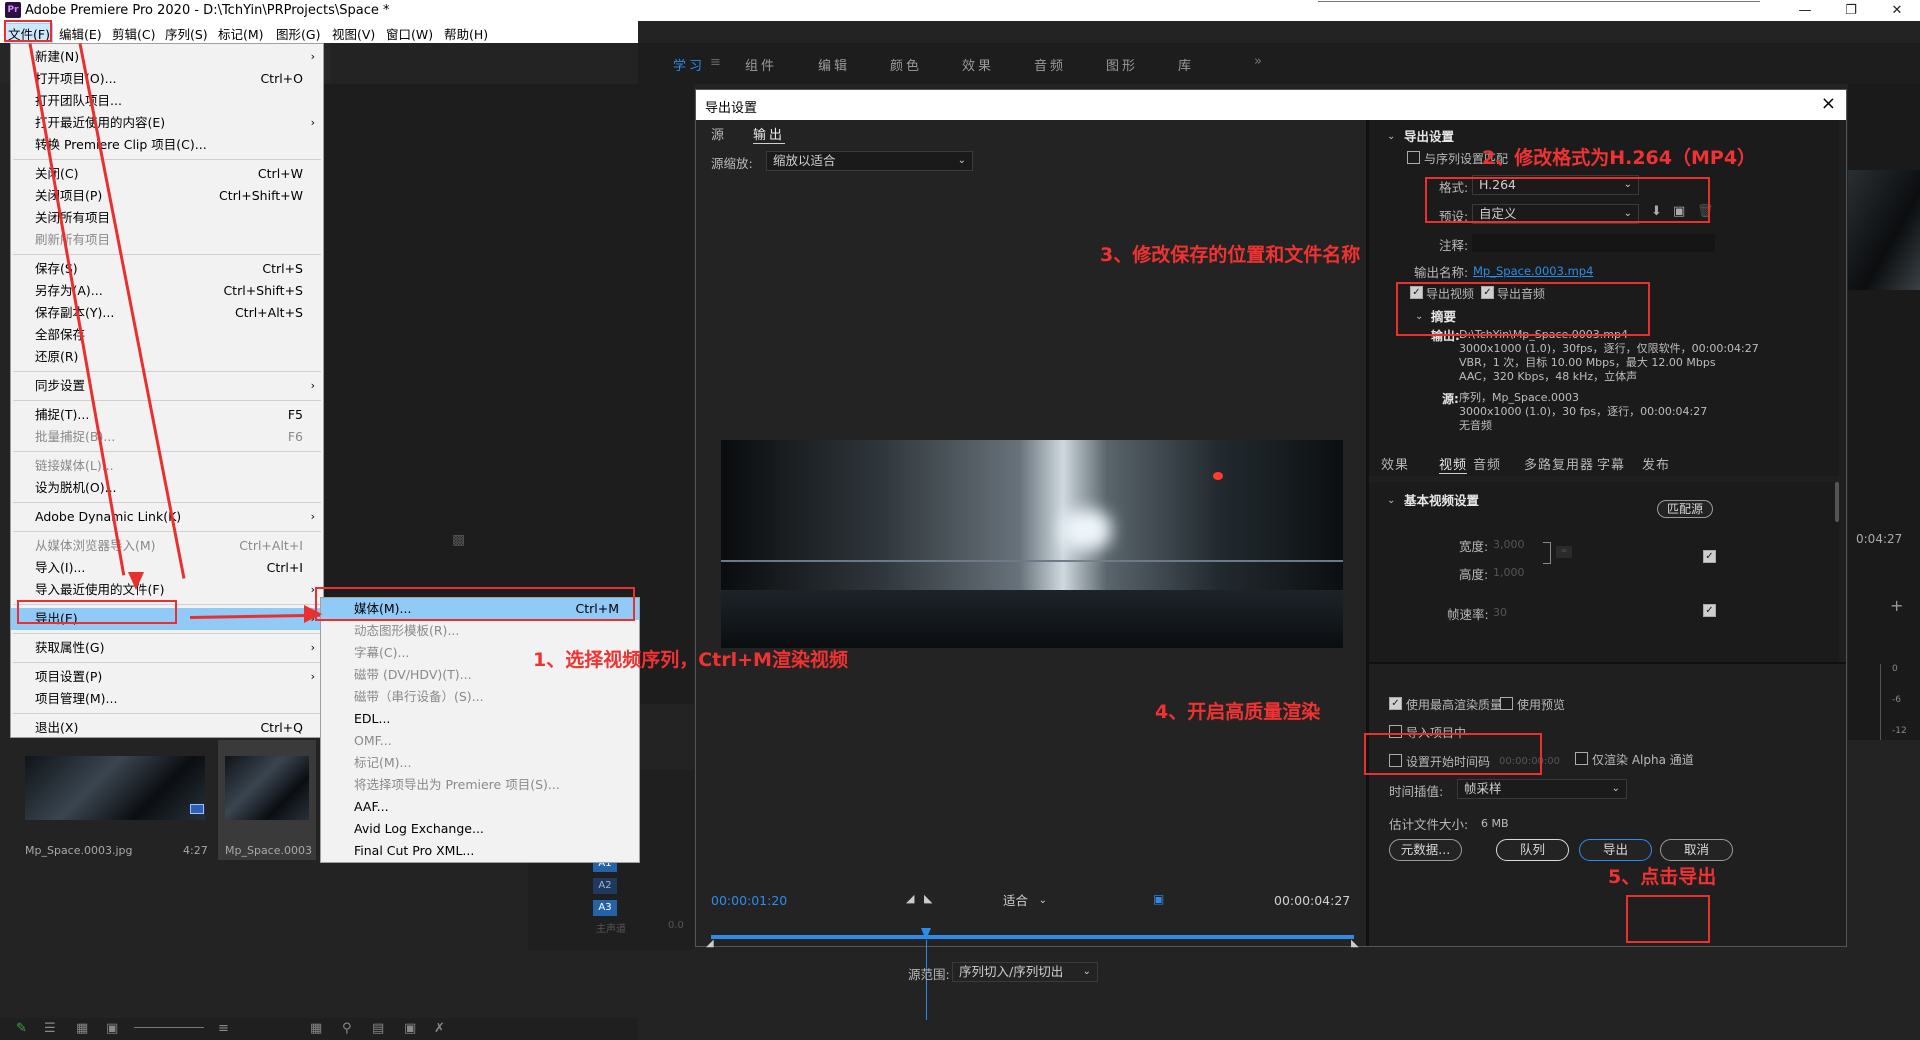 This screenshot has width=1920, height=1040. I want to click on menu-edit: 编辑(E), so click(80, 33).